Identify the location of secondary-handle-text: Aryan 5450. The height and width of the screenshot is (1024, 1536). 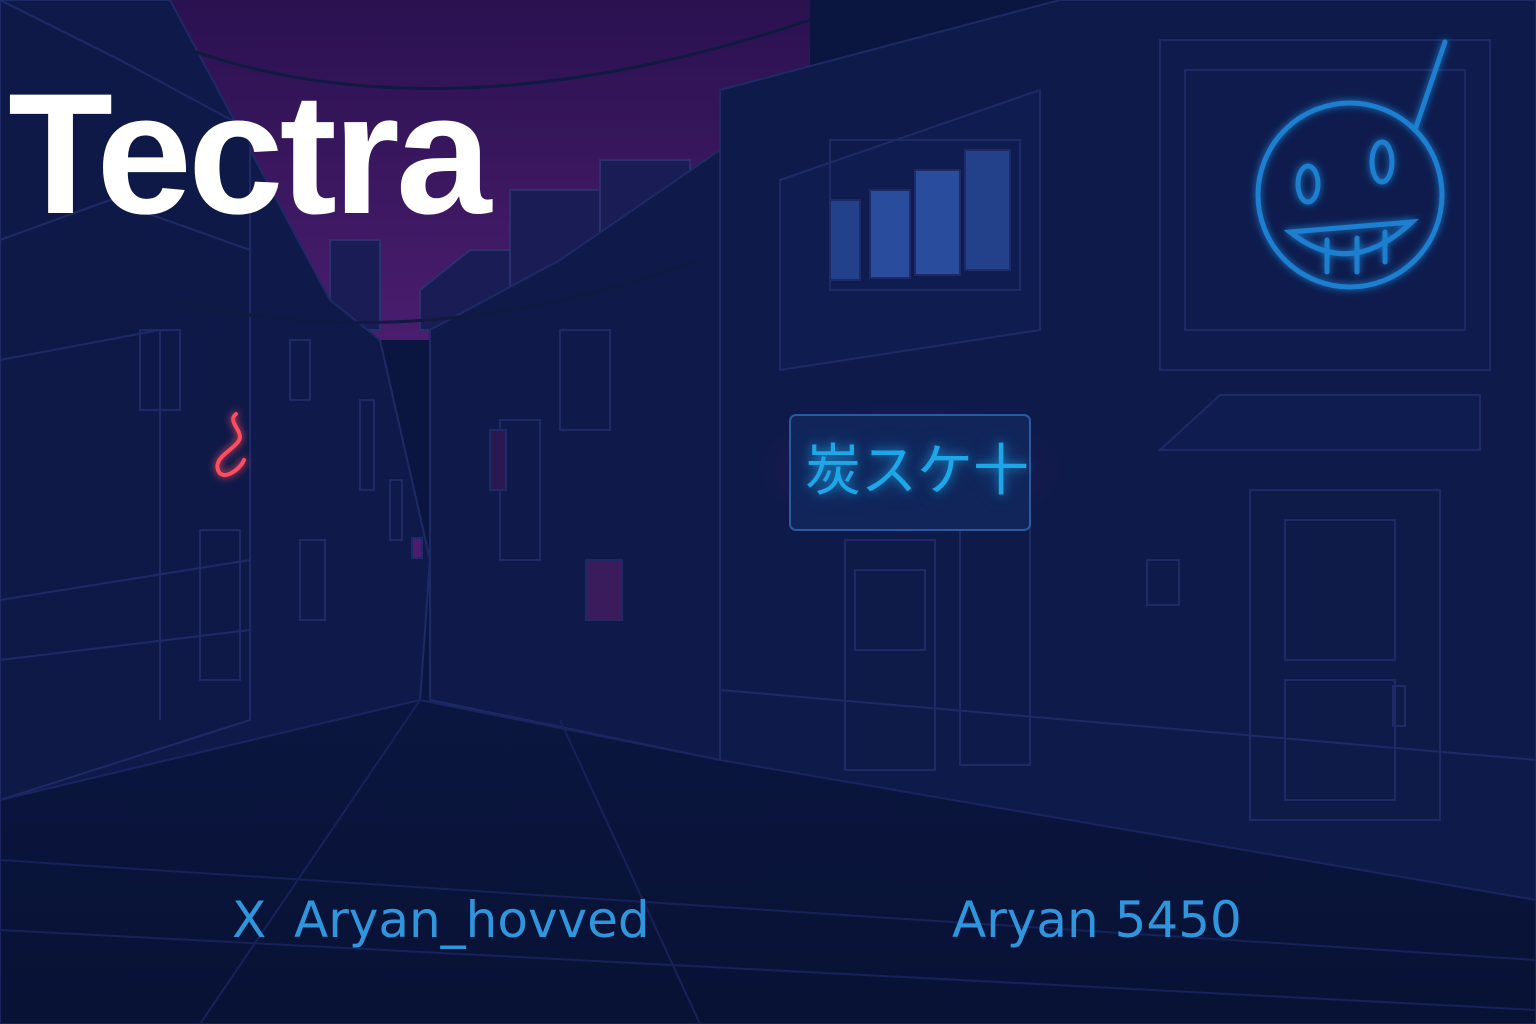
(1097, 920).